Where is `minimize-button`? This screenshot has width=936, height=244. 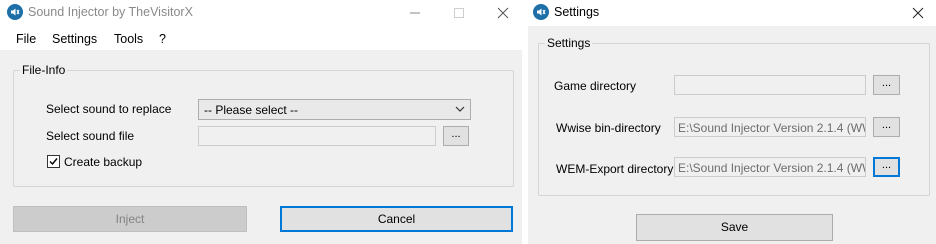
minimize-button is located at coordinates (415, 13).